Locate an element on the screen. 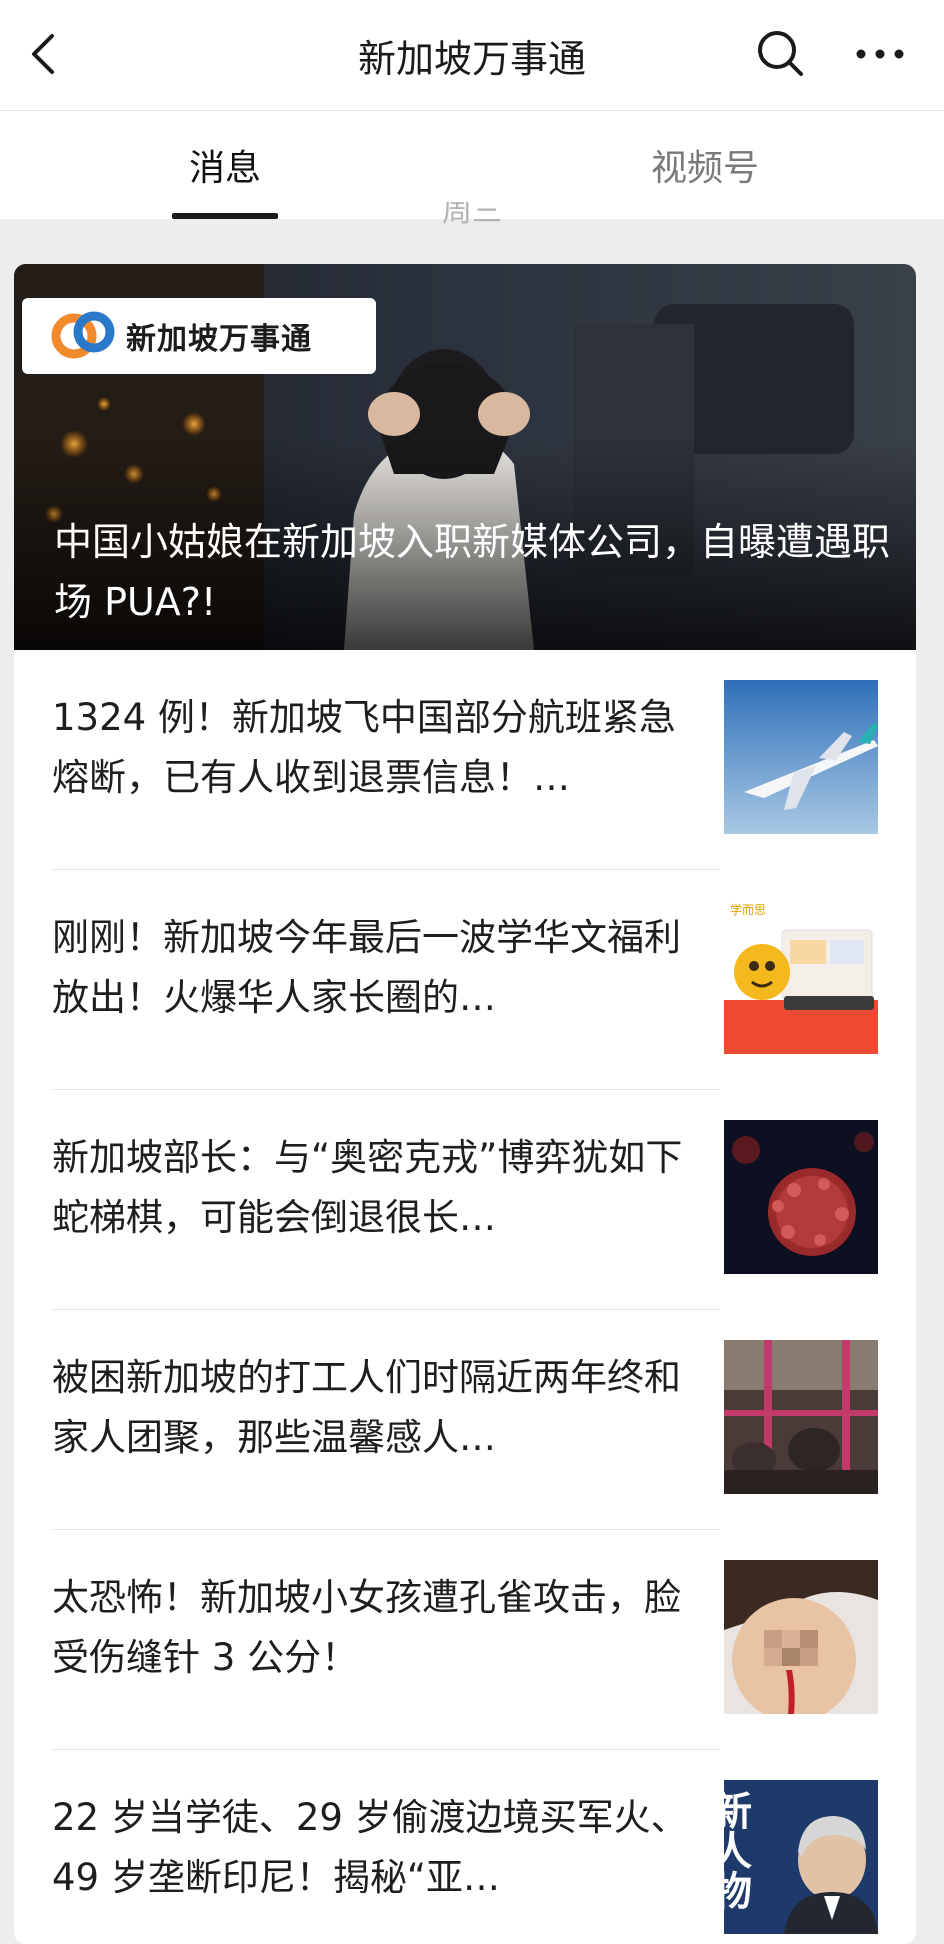 This screenshot has height=1944, width=944. thumbnail-brand-text: 学而思 is located at coordinates (748, 909).